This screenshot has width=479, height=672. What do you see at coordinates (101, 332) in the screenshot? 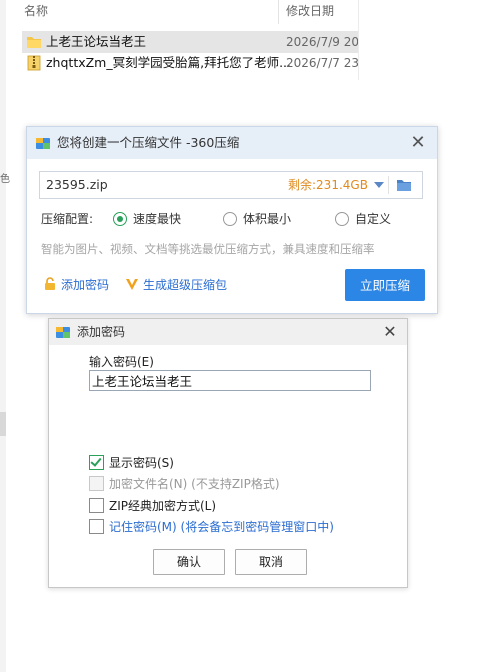
I see `dialog-title: 添加密码` at bounding box center [101, 332].